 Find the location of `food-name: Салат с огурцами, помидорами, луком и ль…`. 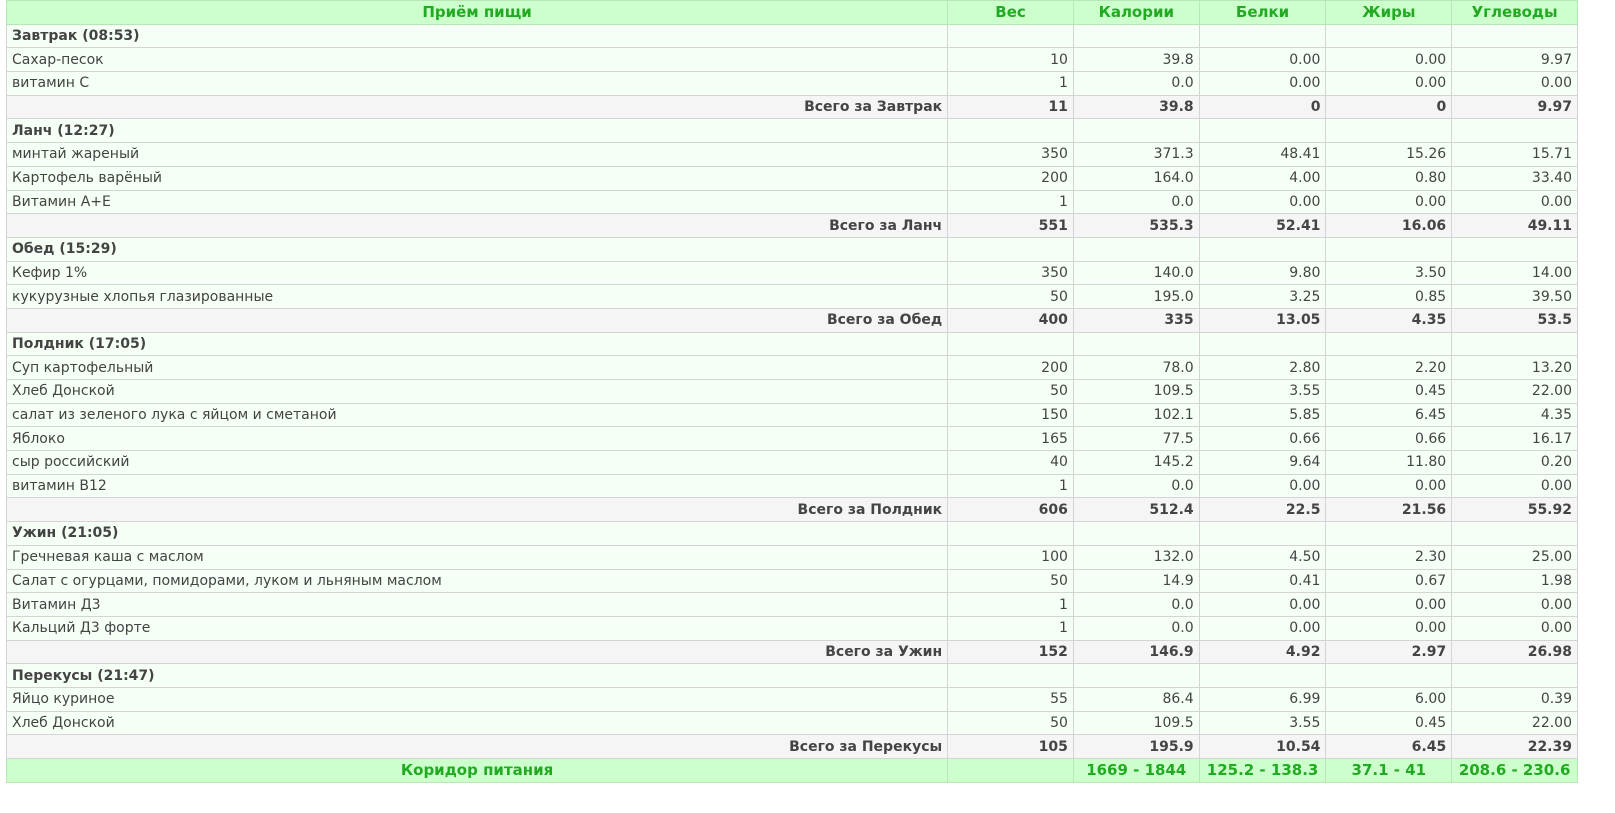

food-name: Салат с огурцами, помидорами, луком и ль… is located at coordinates (477, 581).